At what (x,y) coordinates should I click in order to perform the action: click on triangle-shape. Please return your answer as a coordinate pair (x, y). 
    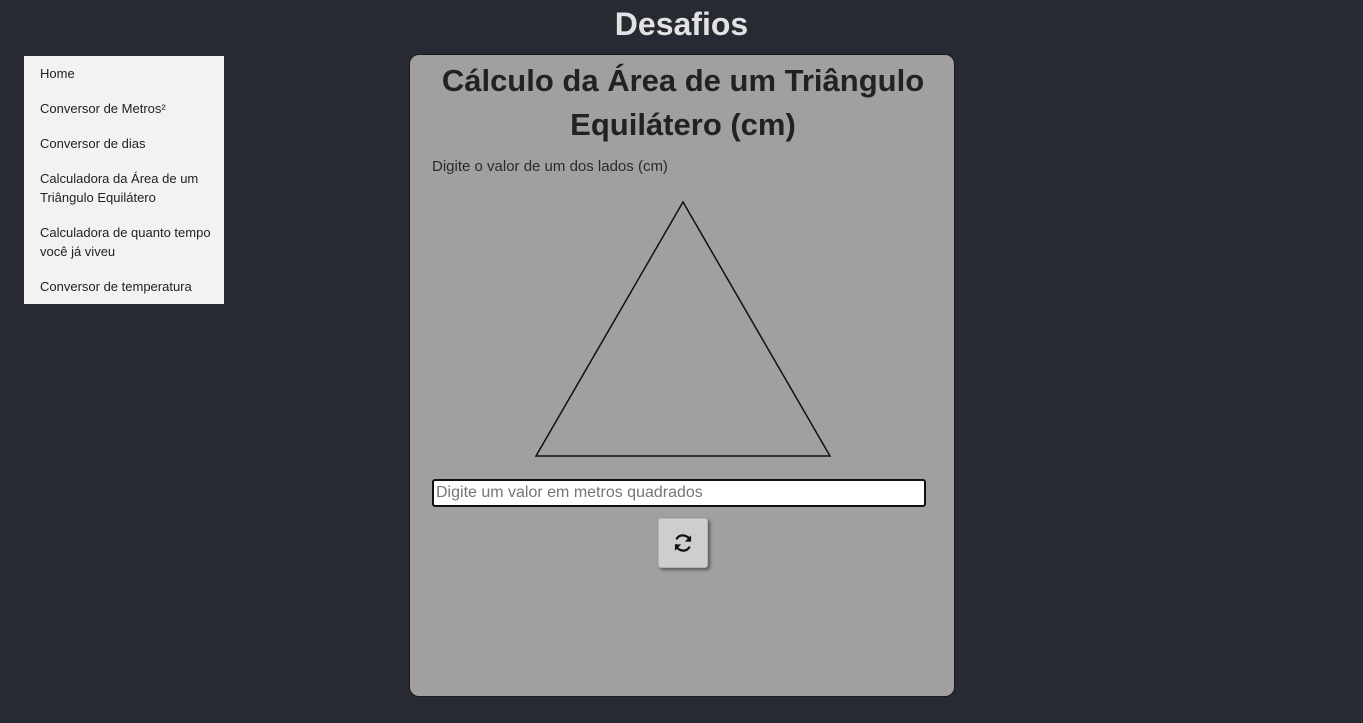
    Looking at the image, I should click on (683, 328).